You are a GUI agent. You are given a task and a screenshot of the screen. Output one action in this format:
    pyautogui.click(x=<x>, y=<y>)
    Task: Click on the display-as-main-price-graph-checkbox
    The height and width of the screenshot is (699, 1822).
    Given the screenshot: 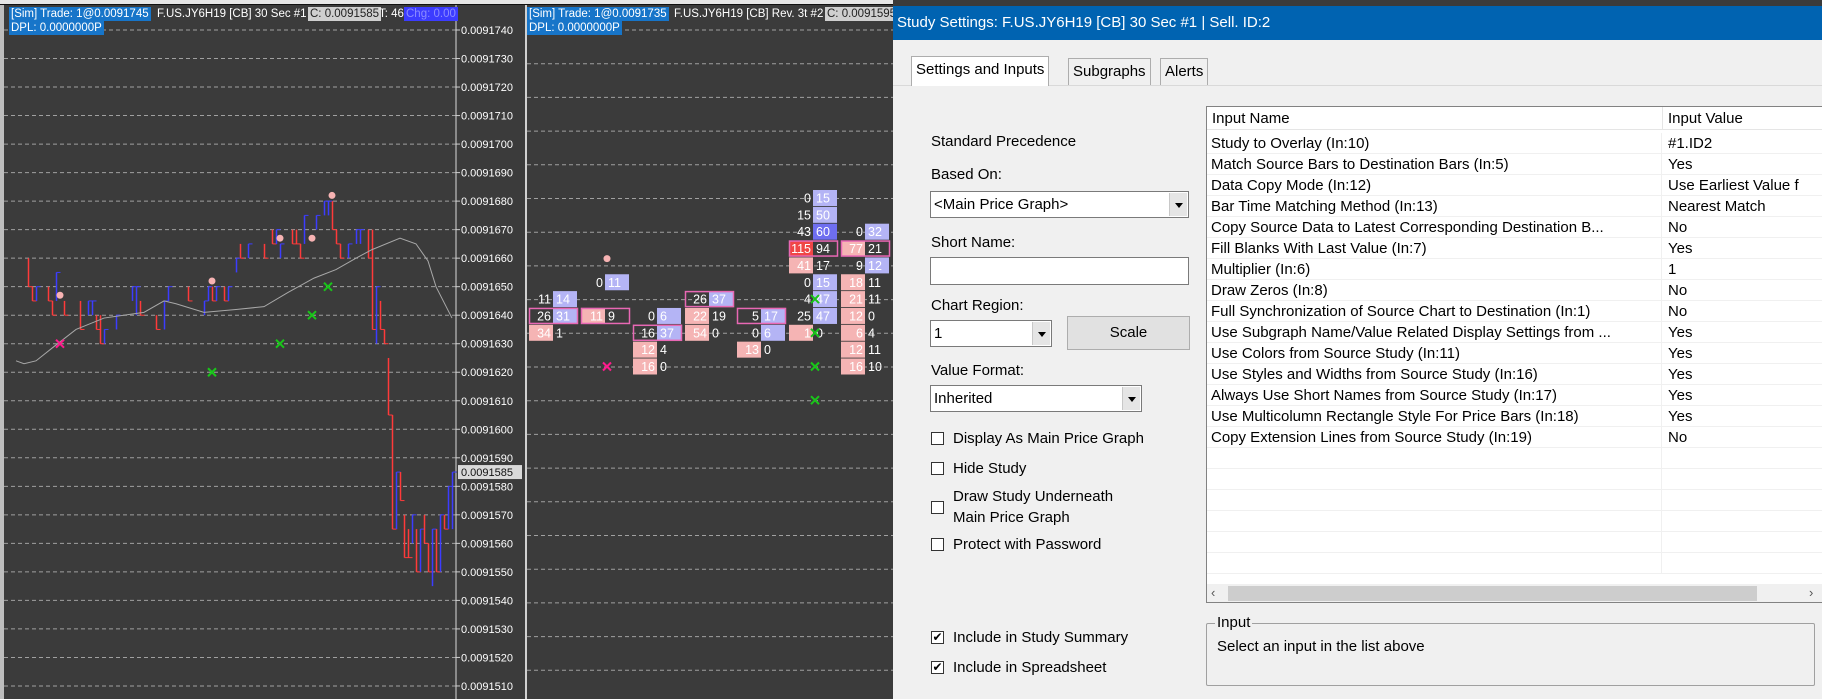 What is the action you would take?
    pyautogui.click(x=937, y=438)
    